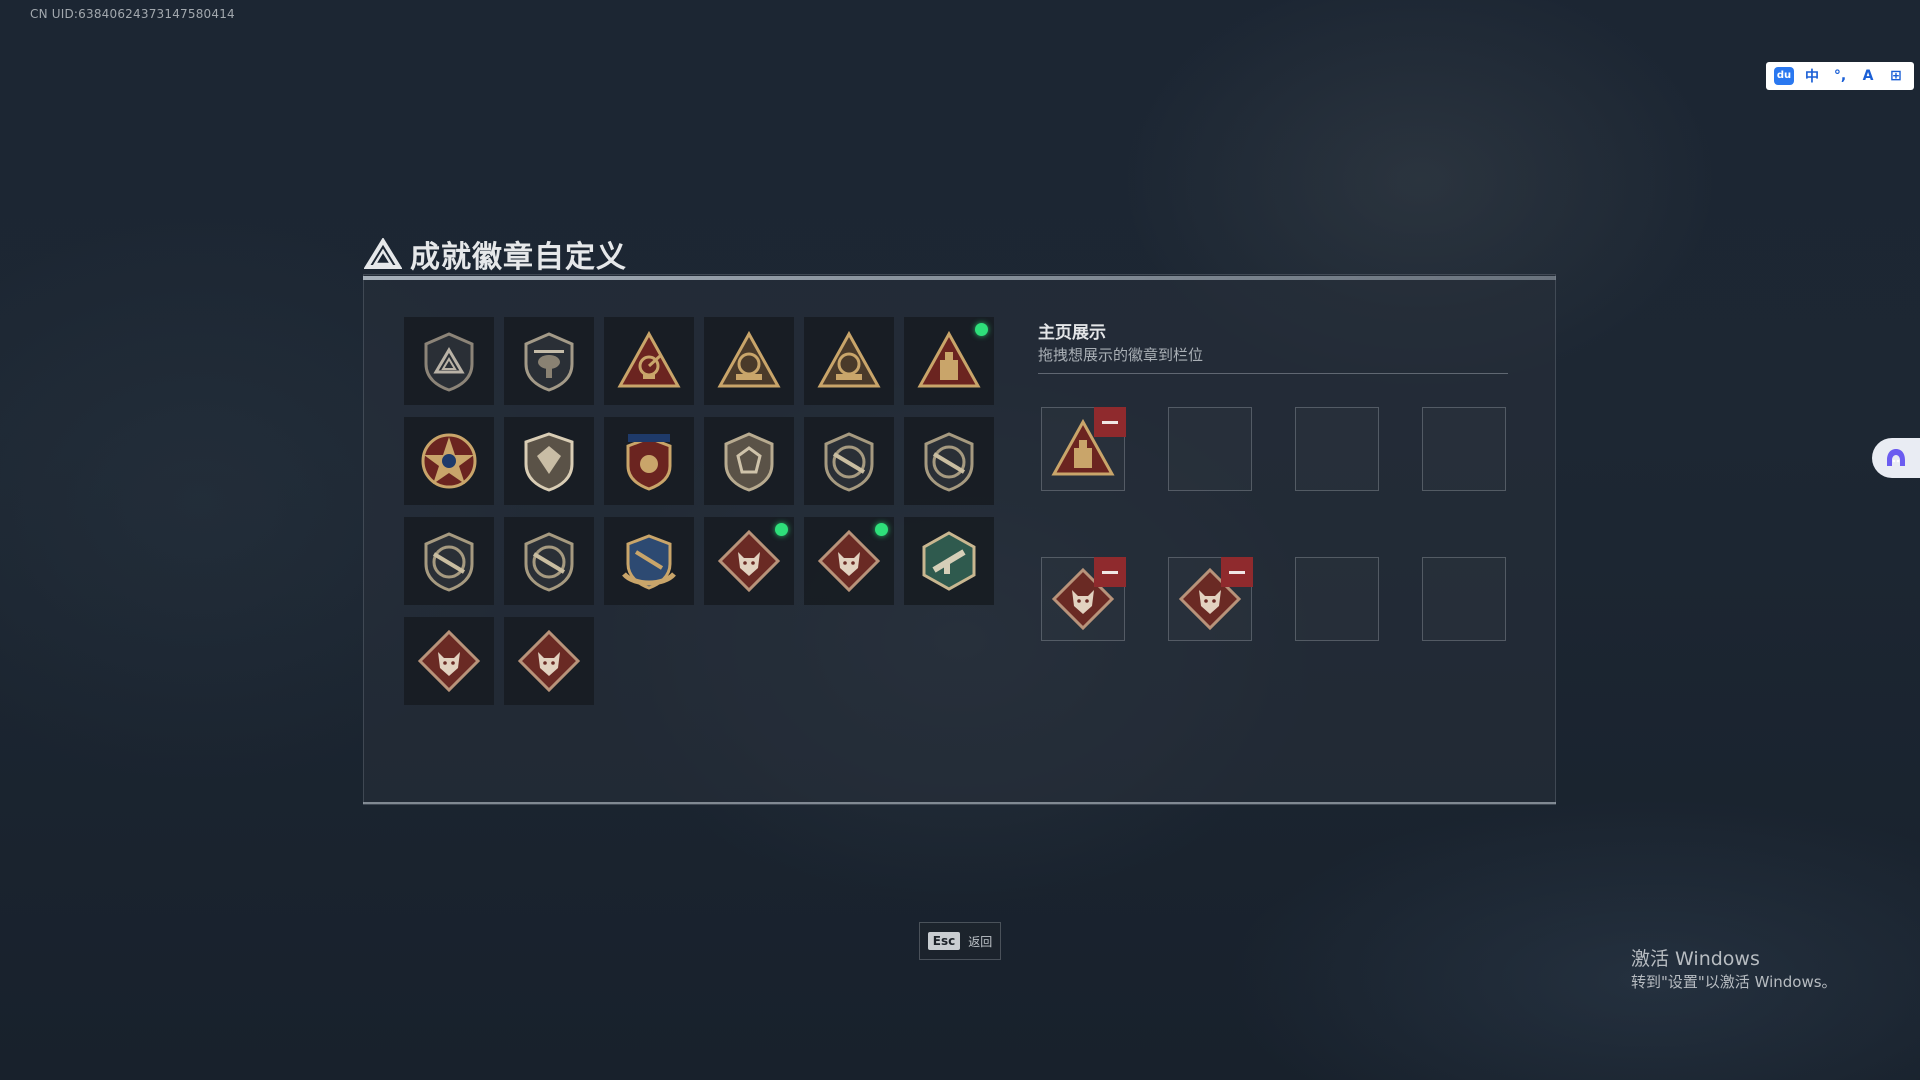 This screenshot has height=1080, width=1920. What do you see at coordinates (1734, 982) in the screenshot?
I see `windows-activation-subtitle: 转到"设置"以激活 Windows。` at bounding box center [1734, 982].